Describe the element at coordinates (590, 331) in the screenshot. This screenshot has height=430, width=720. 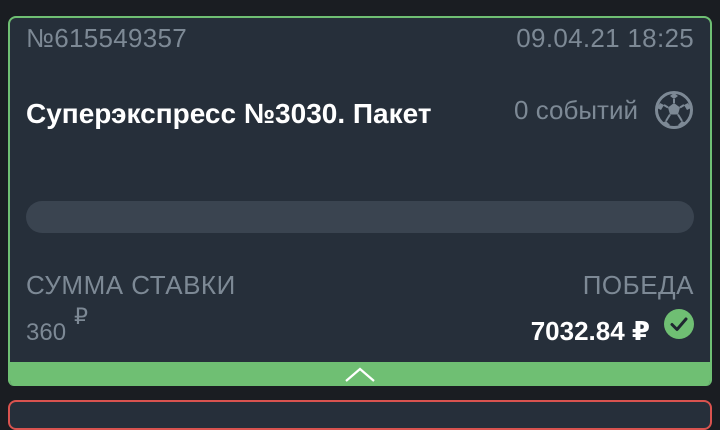
I see `win-value: 7032.84 ₽` at that location.